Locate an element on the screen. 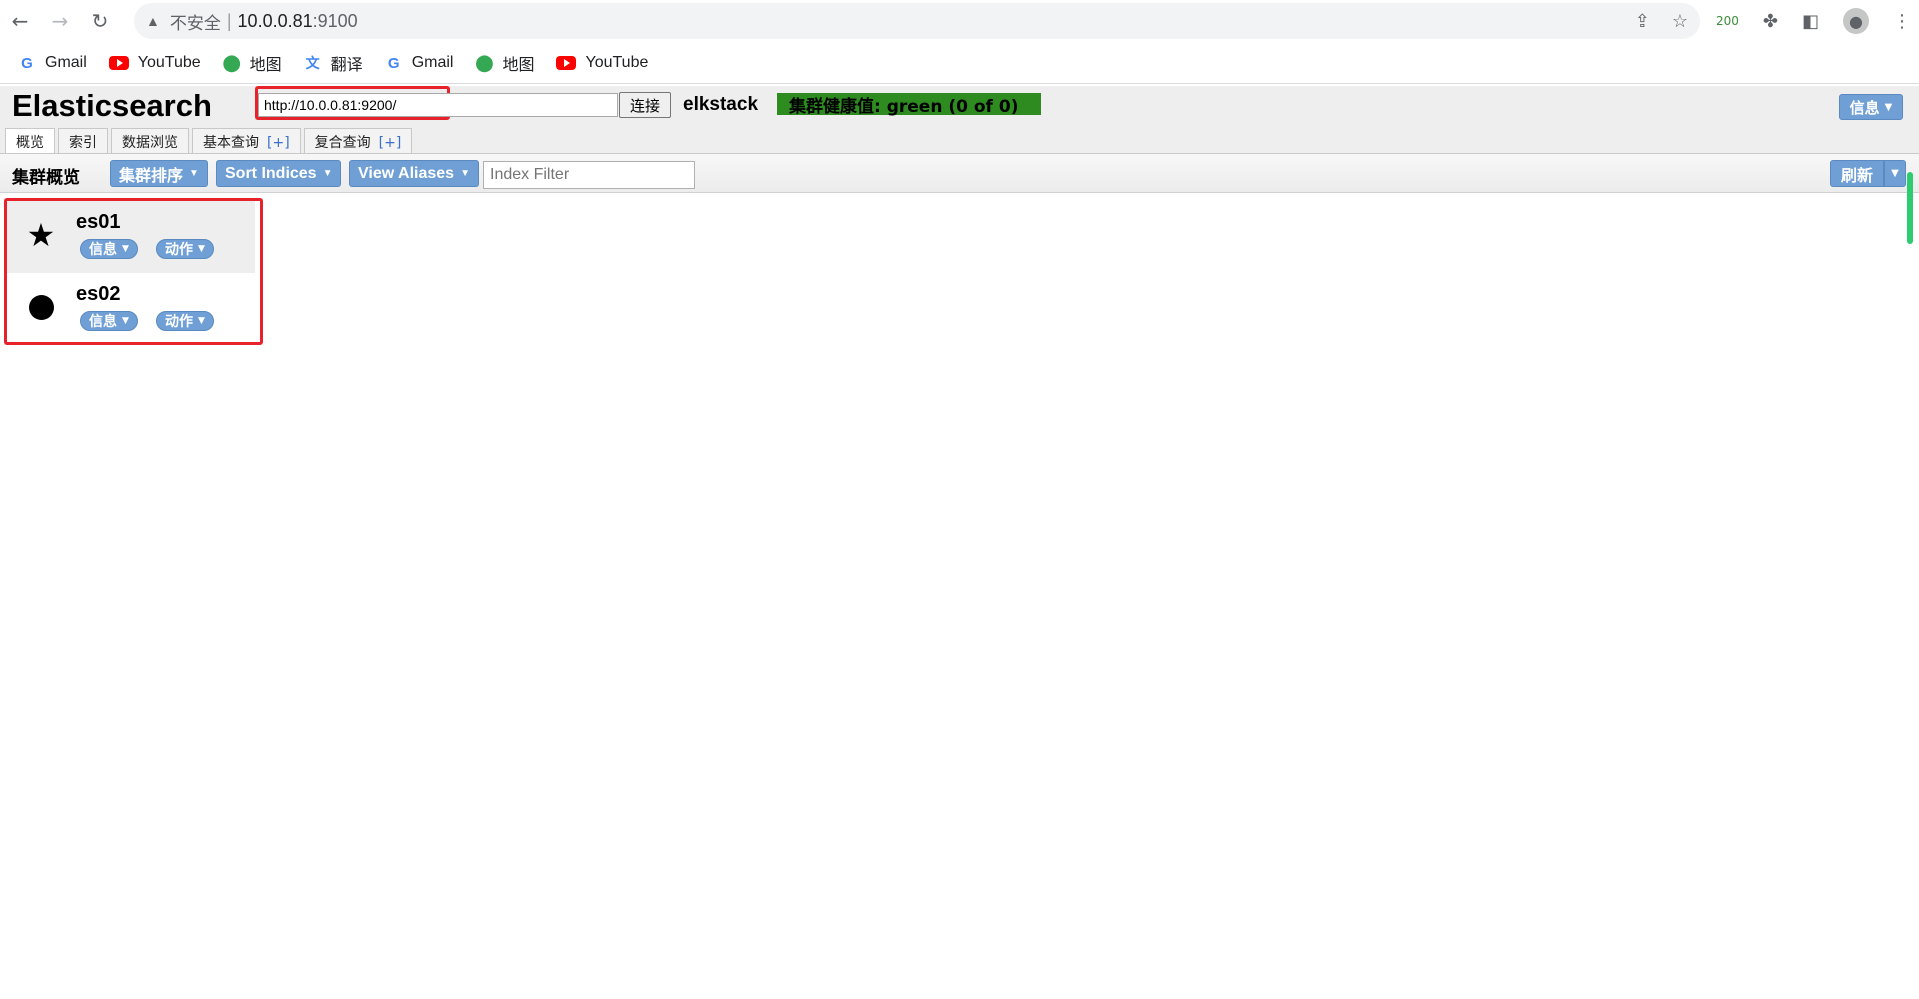  index-filter-input is located at coordinates (589, 175).